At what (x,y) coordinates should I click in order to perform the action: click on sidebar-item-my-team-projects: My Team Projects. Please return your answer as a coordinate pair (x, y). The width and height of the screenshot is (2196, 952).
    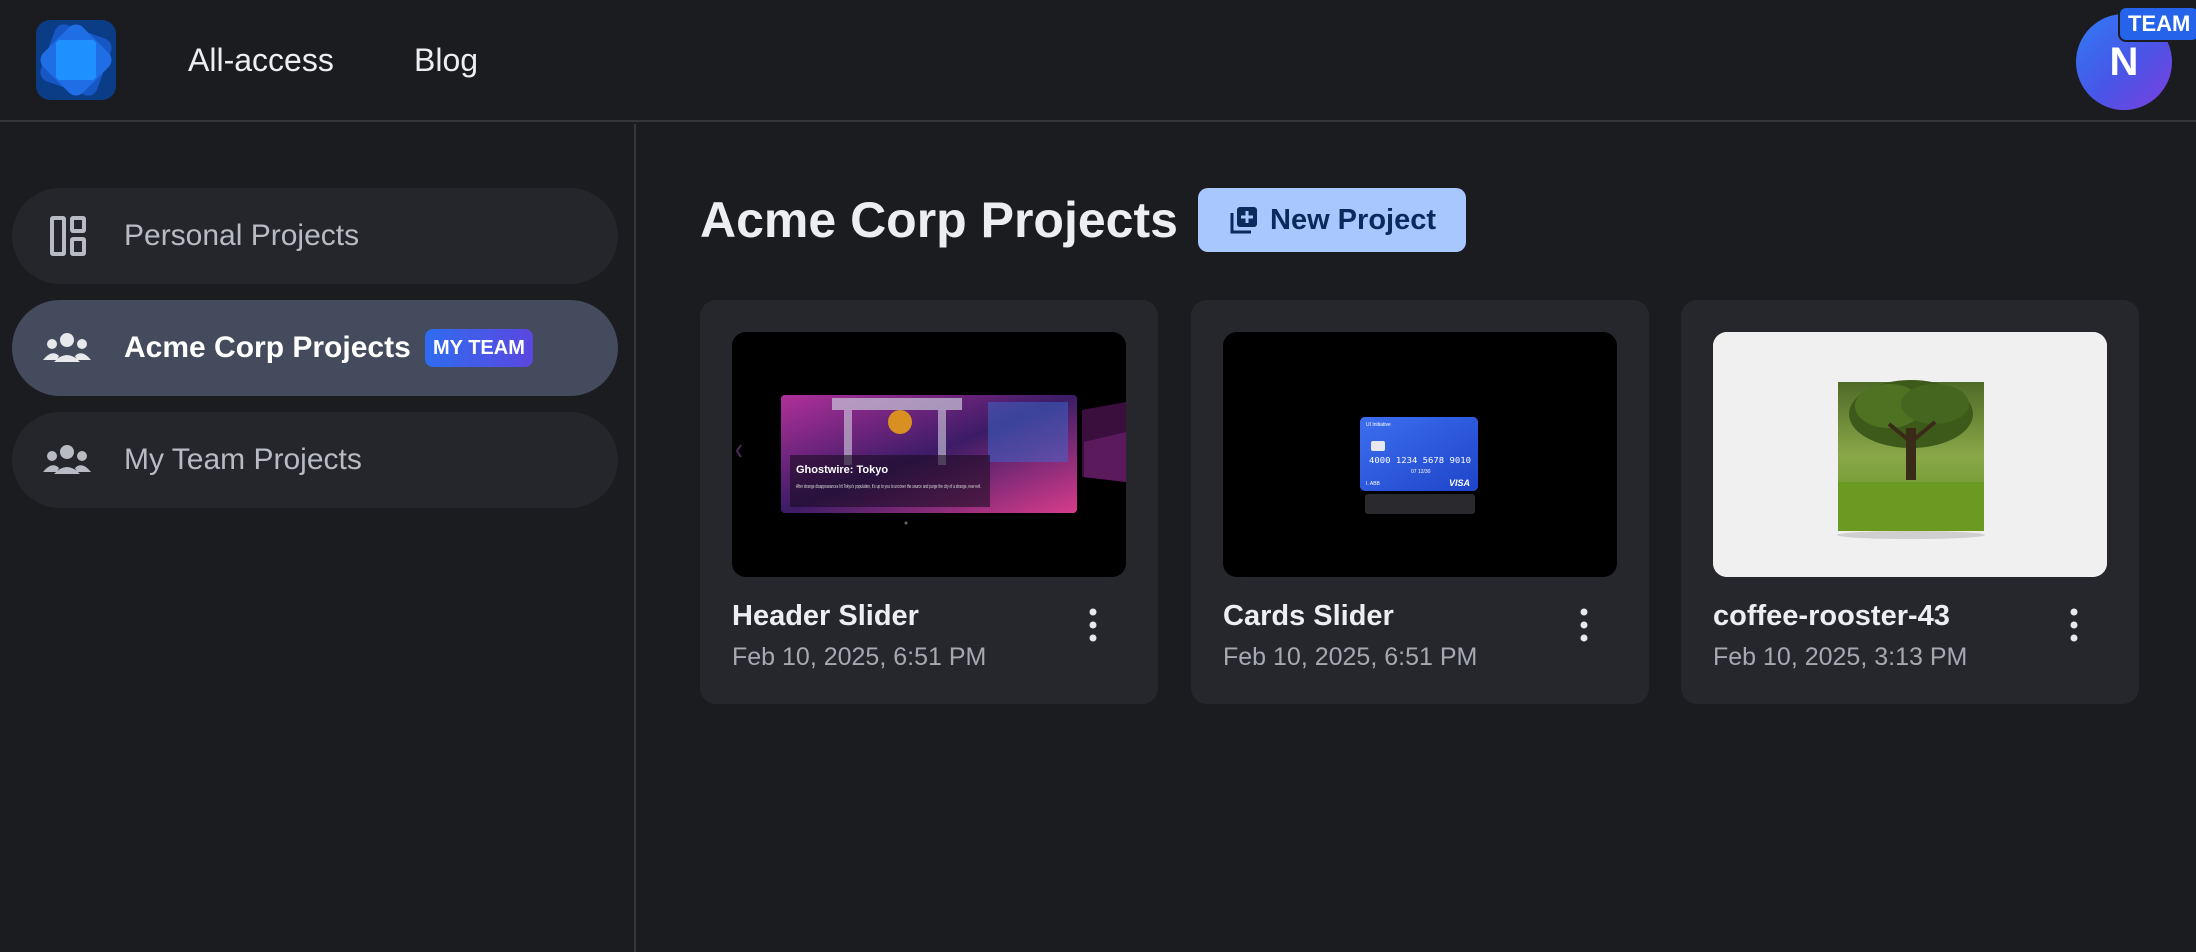
    Looking at the image, I should click on (315, 460).